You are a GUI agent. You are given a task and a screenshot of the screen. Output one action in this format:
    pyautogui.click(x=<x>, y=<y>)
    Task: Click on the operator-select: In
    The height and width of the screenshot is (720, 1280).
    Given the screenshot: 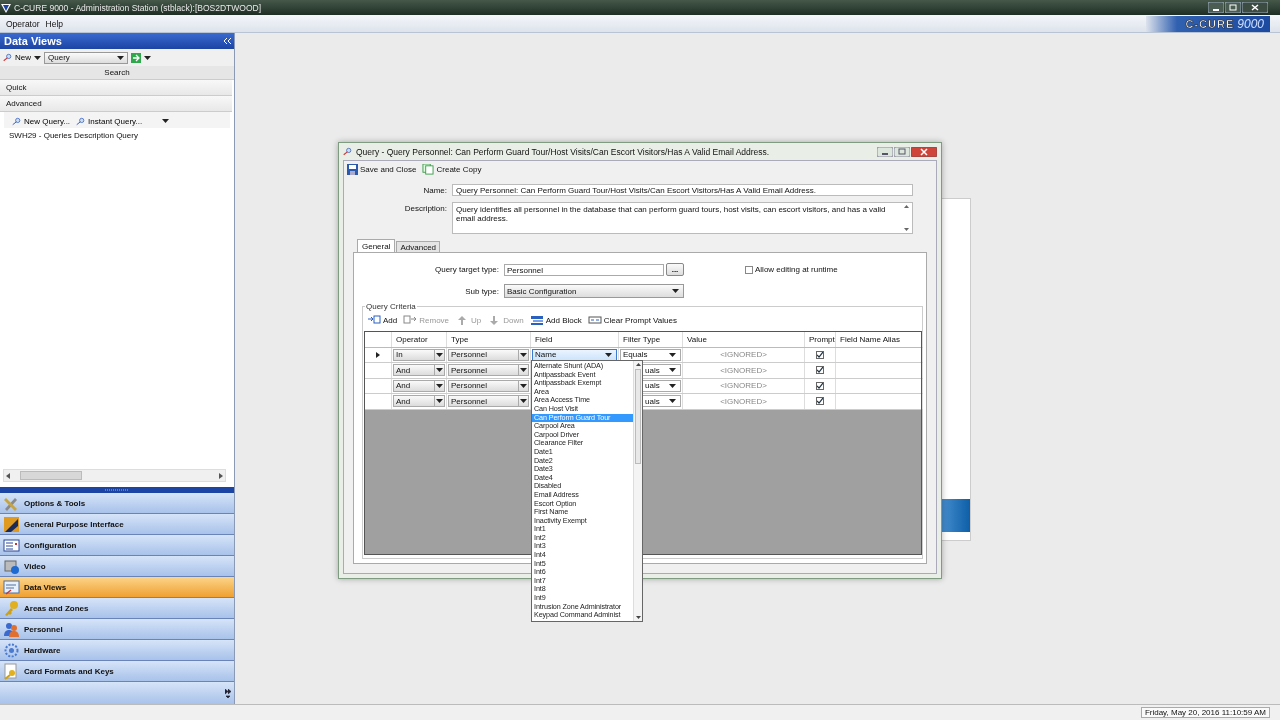 What is the action you would take?
    pyautogui.click(x=419, y=354)
    